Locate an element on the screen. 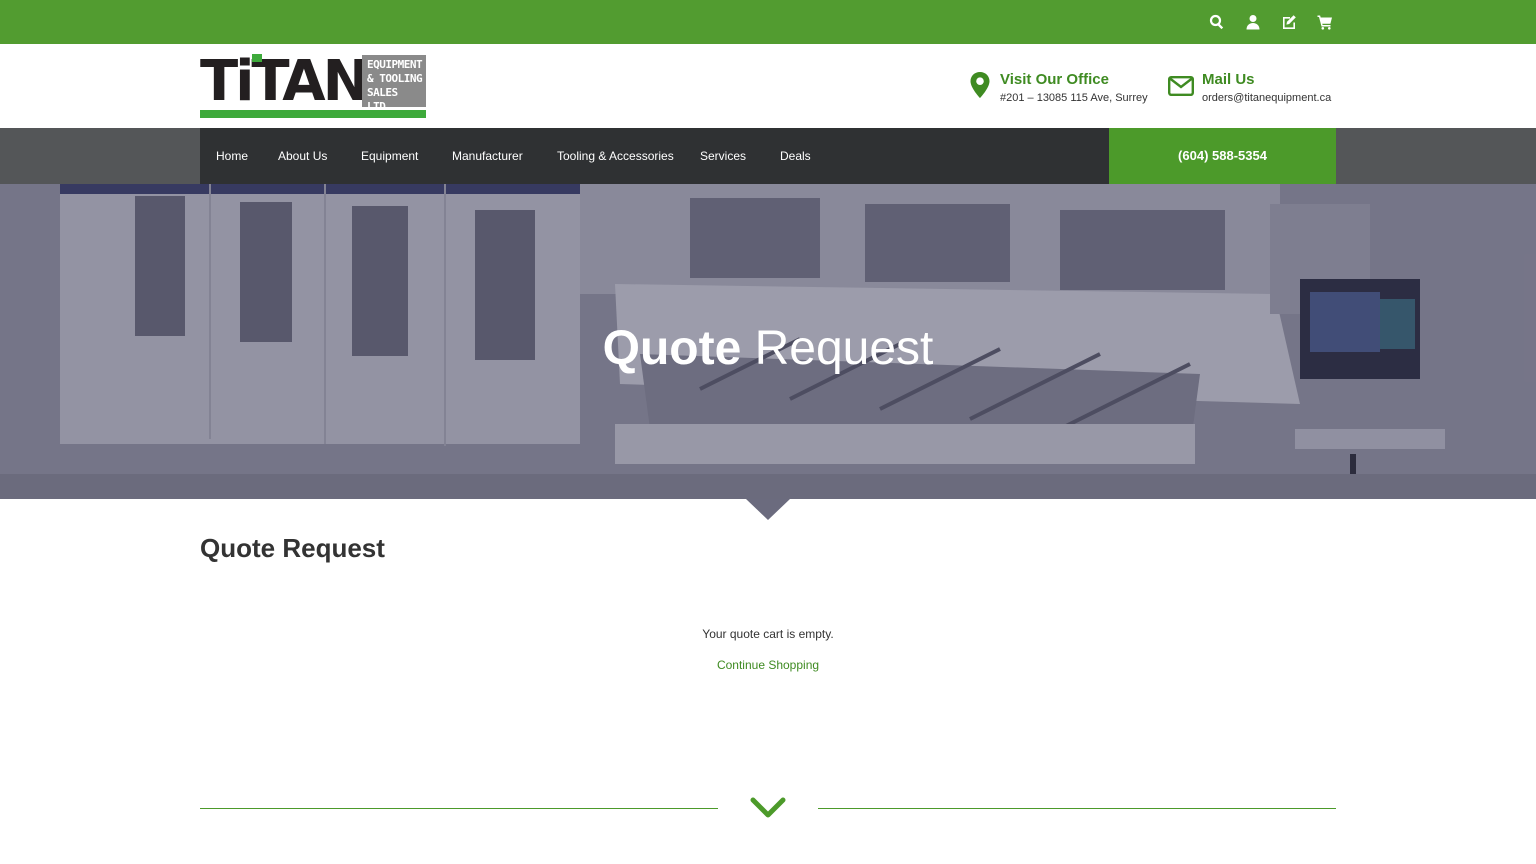  mail-address: orders@titanequipment.ca is located at coordinates (1267, 98).